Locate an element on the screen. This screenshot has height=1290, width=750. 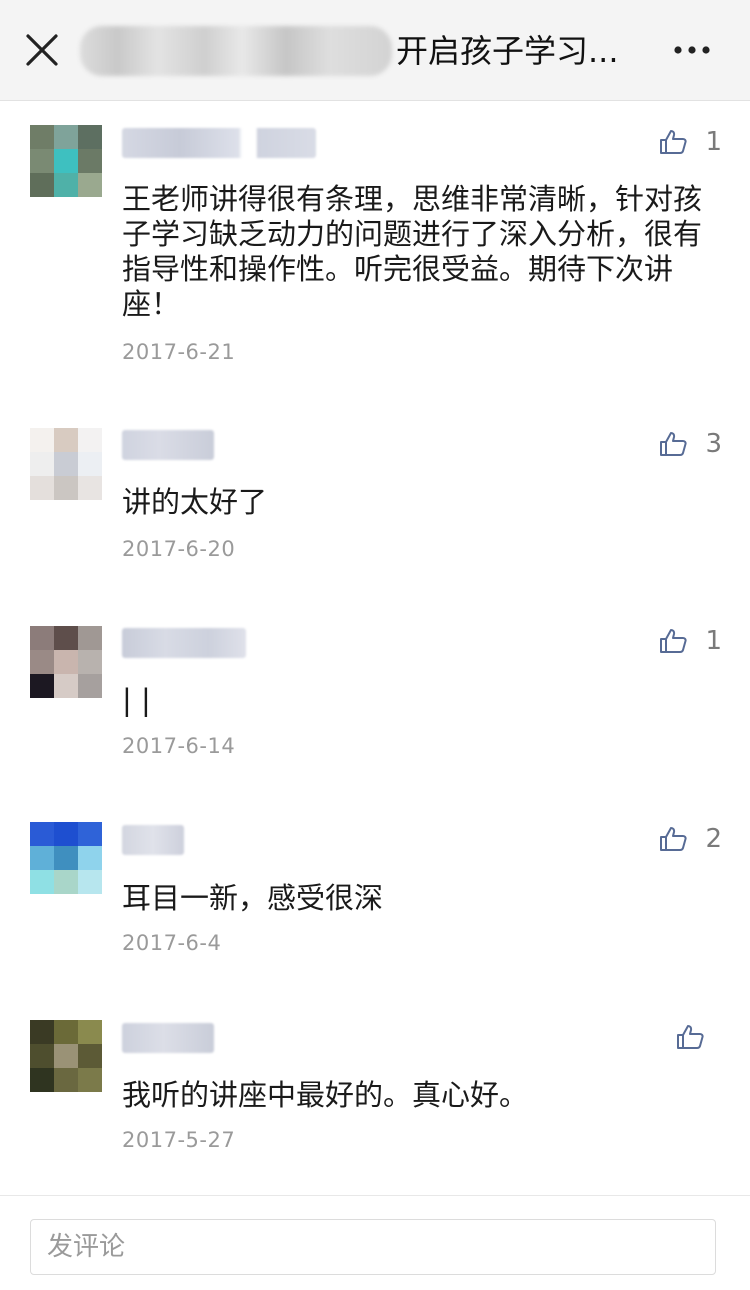
like-button is located at coordinates (699, 1037).